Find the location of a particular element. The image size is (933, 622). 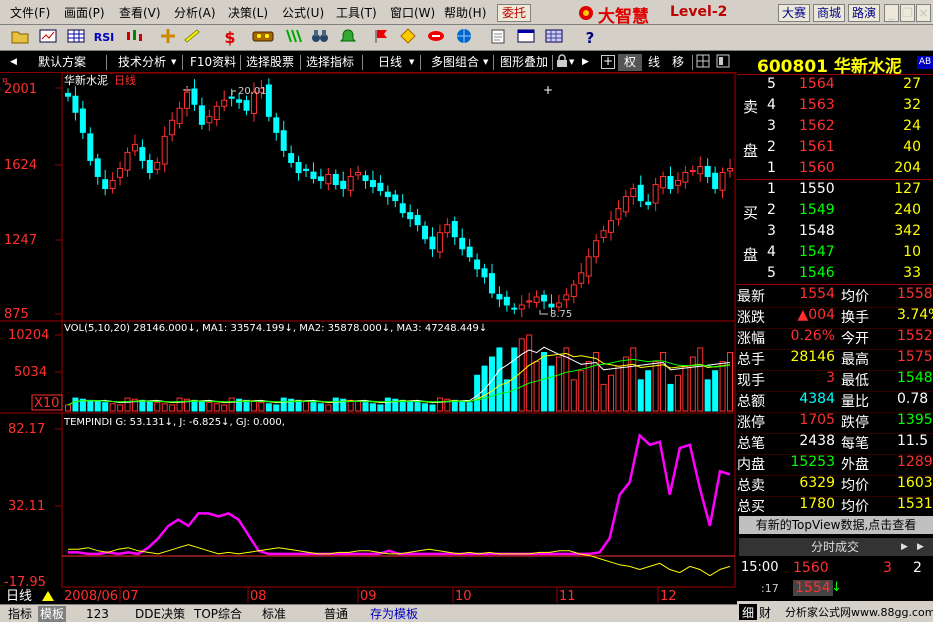

tab-select-indicator: 选择指标 is located at coordinates (330, 62).